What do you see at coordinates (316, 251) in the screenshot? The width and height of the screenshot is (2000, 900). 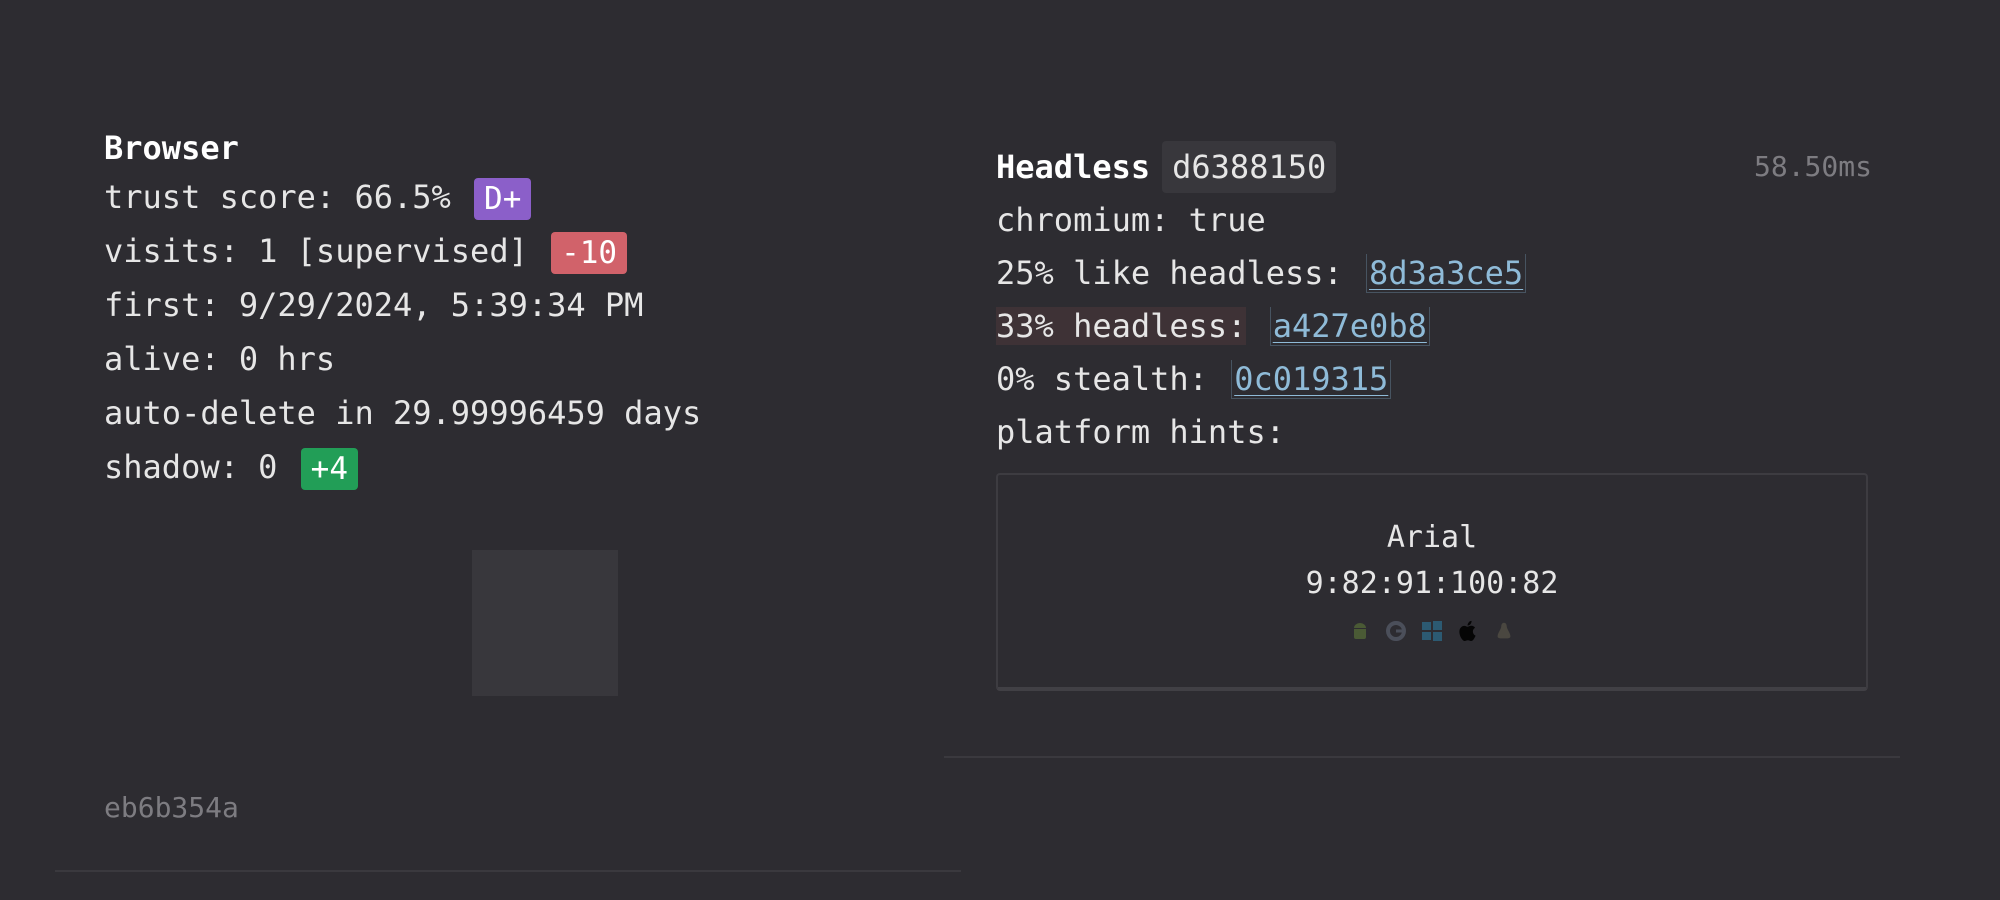 I see `visits-text: visits: 1 [supervised]` at bounding box center [316, 251].